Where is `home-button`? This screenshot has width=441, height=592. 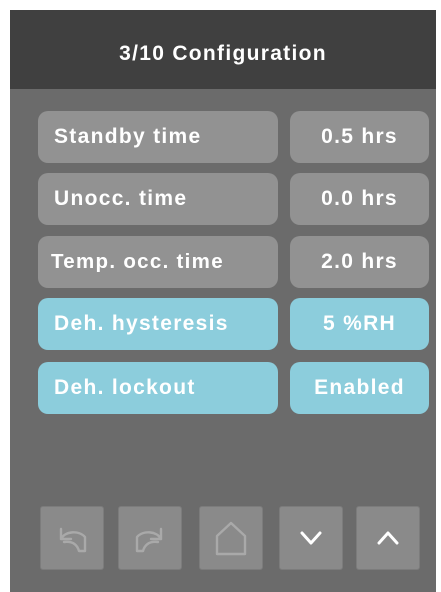
home-button is located at coordinates (231, 538).